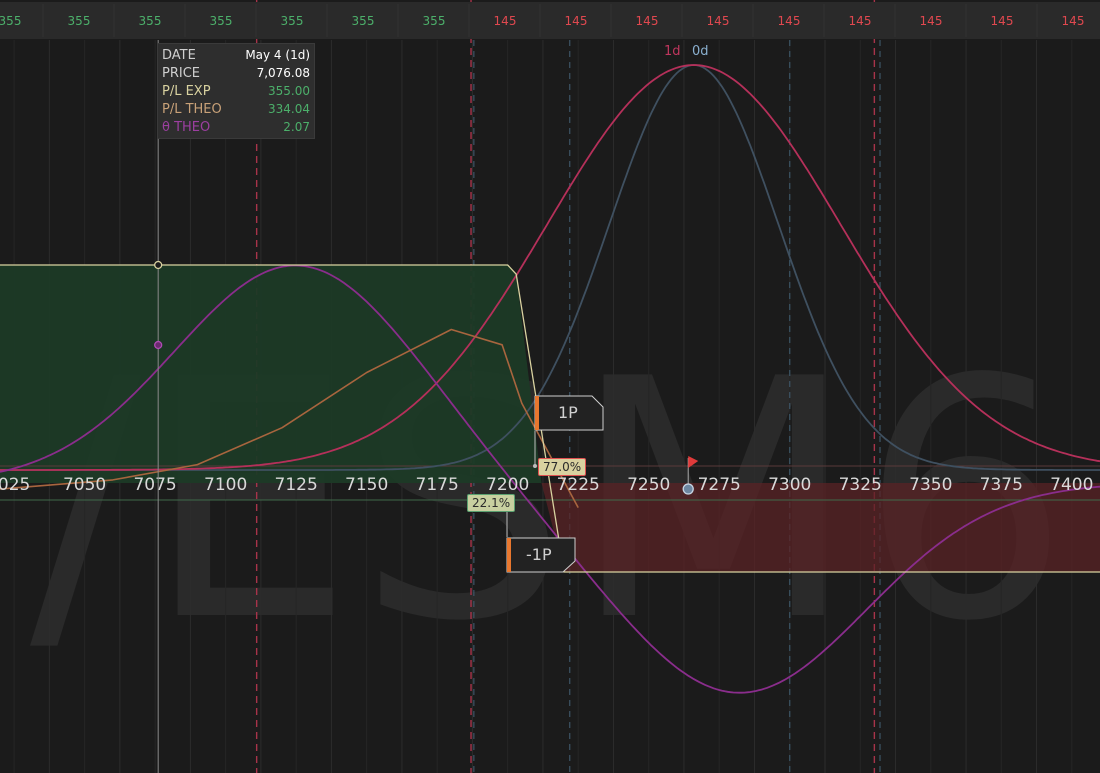 This screenshot has width=1100, height=773. What do you see at coordinates (648, 485) in the screenshot?
I see `axis-tick-label: 7250` at bounding box center [648, 485].